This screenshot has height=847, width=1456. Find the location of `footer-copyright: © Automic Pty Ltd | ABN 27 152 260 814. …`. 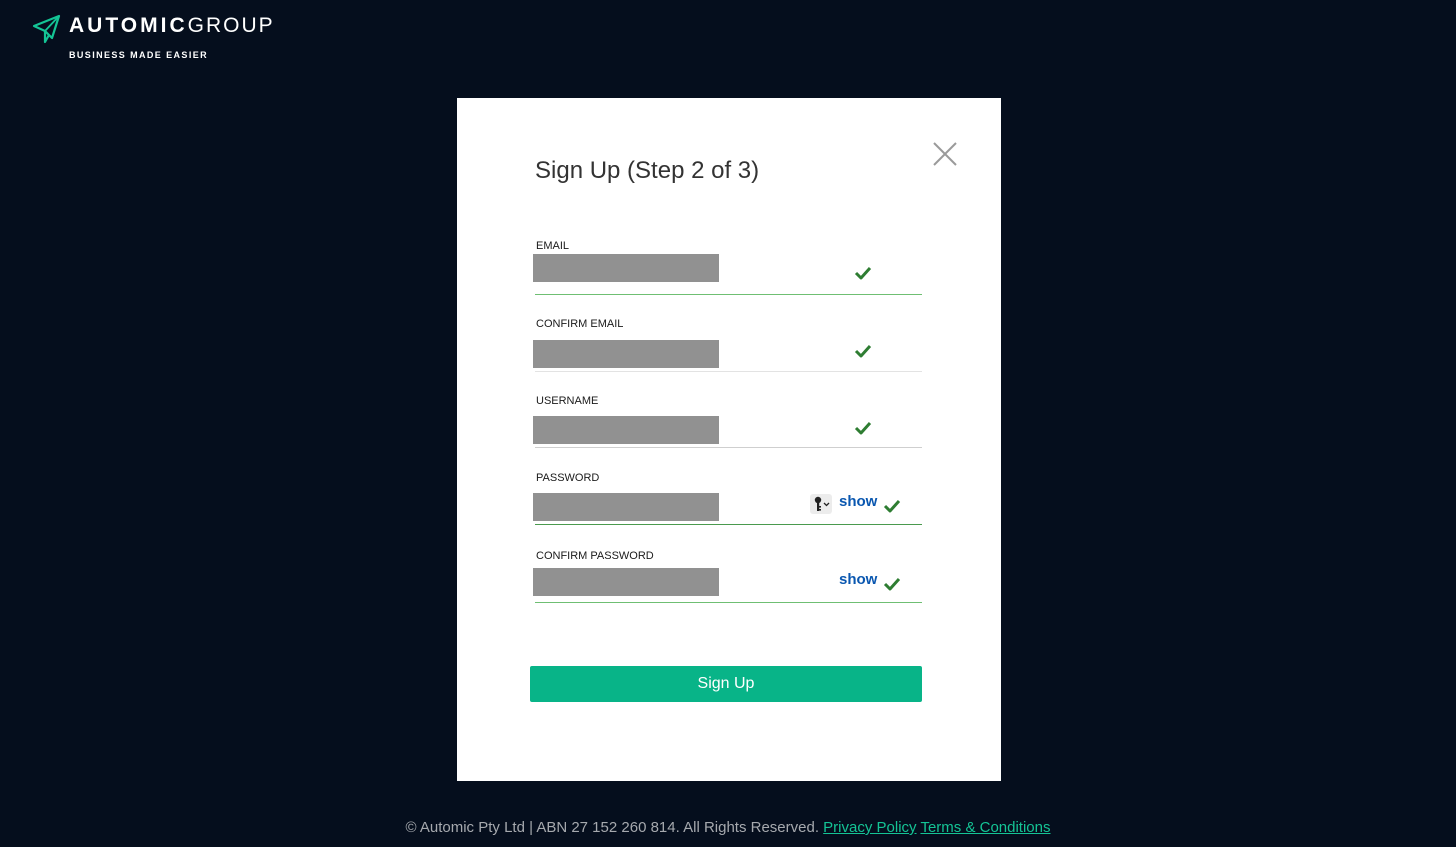

footer-copyright: © Automic Pty Ltd | ABN 27 152 260 814. … is located at coordinates (612, 827).